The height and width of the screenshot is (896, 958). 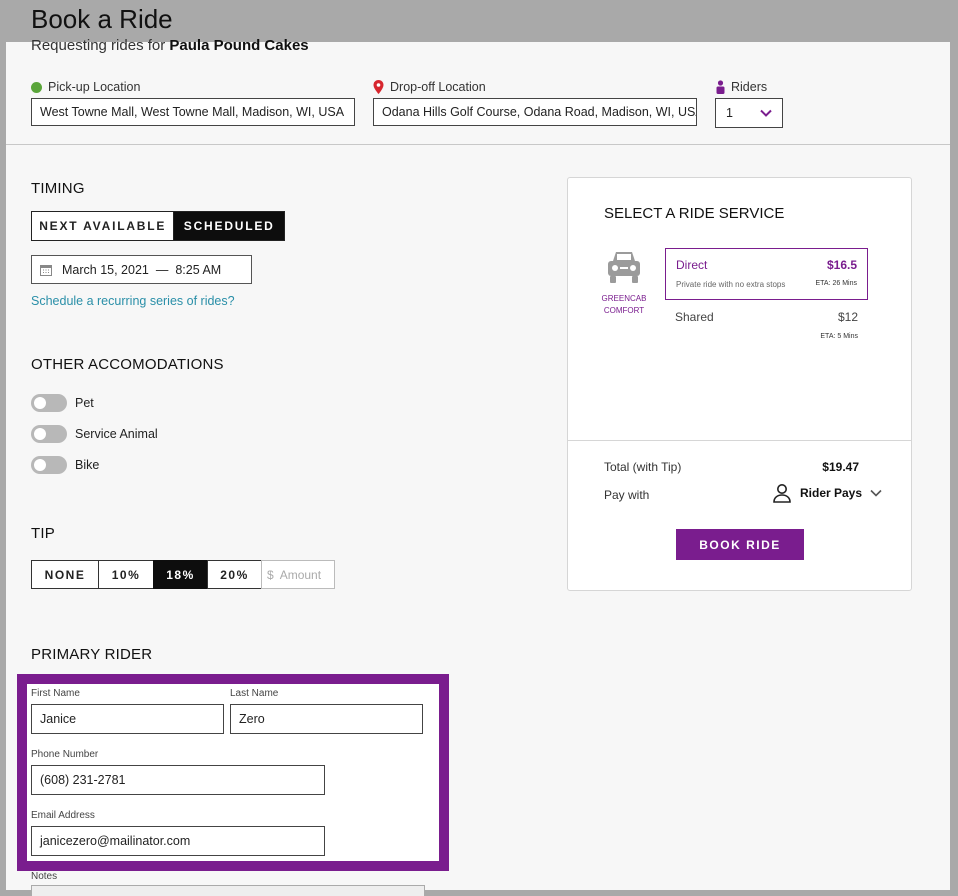 I want to click on accommodation-bike: Bike, so click(x=65, y=465).